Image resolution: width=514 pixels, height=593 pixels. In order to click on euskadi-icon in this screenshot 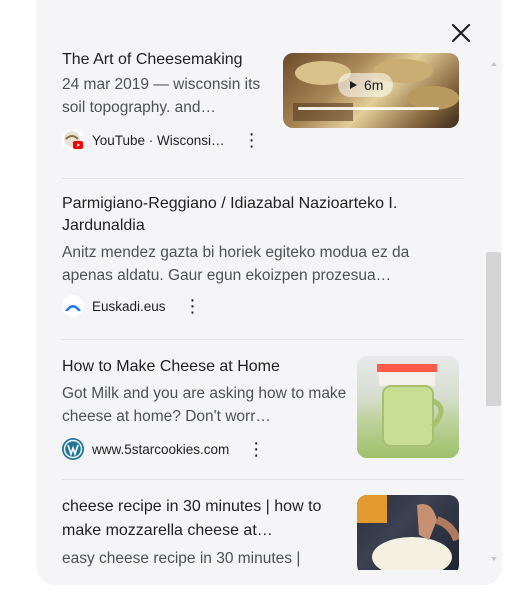, I will do `click(73, 306)`.